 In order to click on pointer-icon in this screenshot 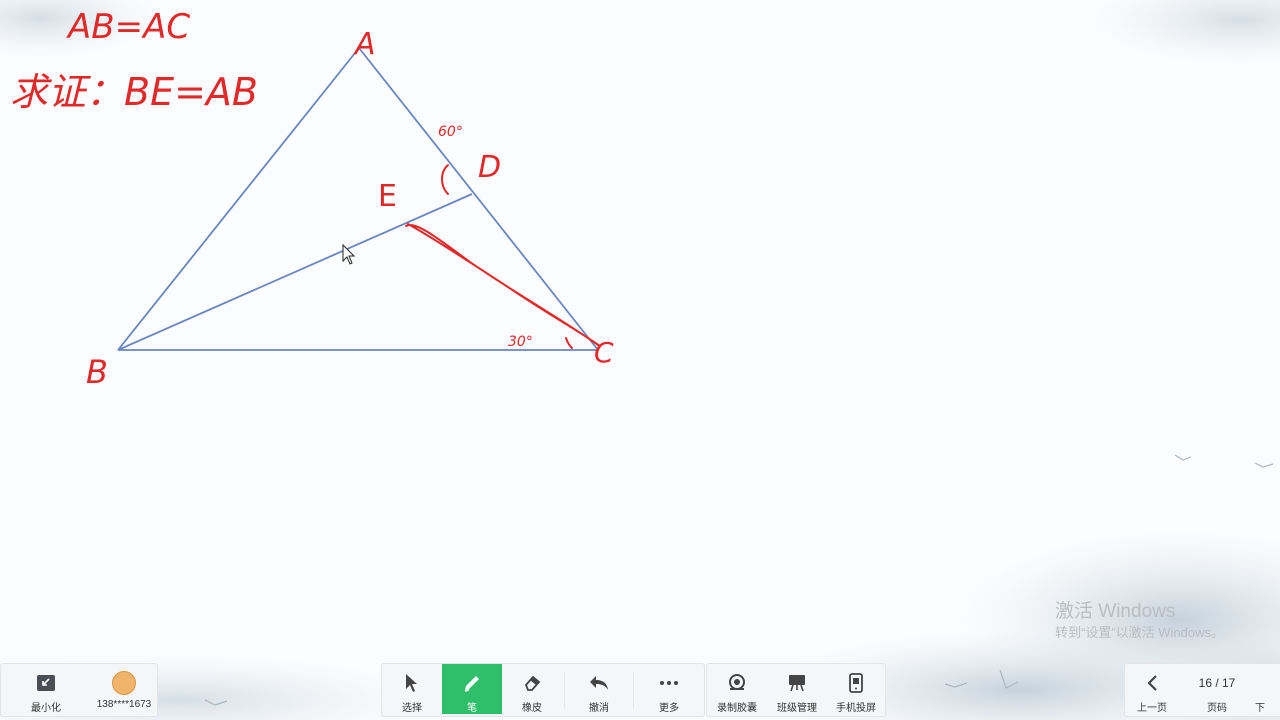, I will do `click(412, 683)`.